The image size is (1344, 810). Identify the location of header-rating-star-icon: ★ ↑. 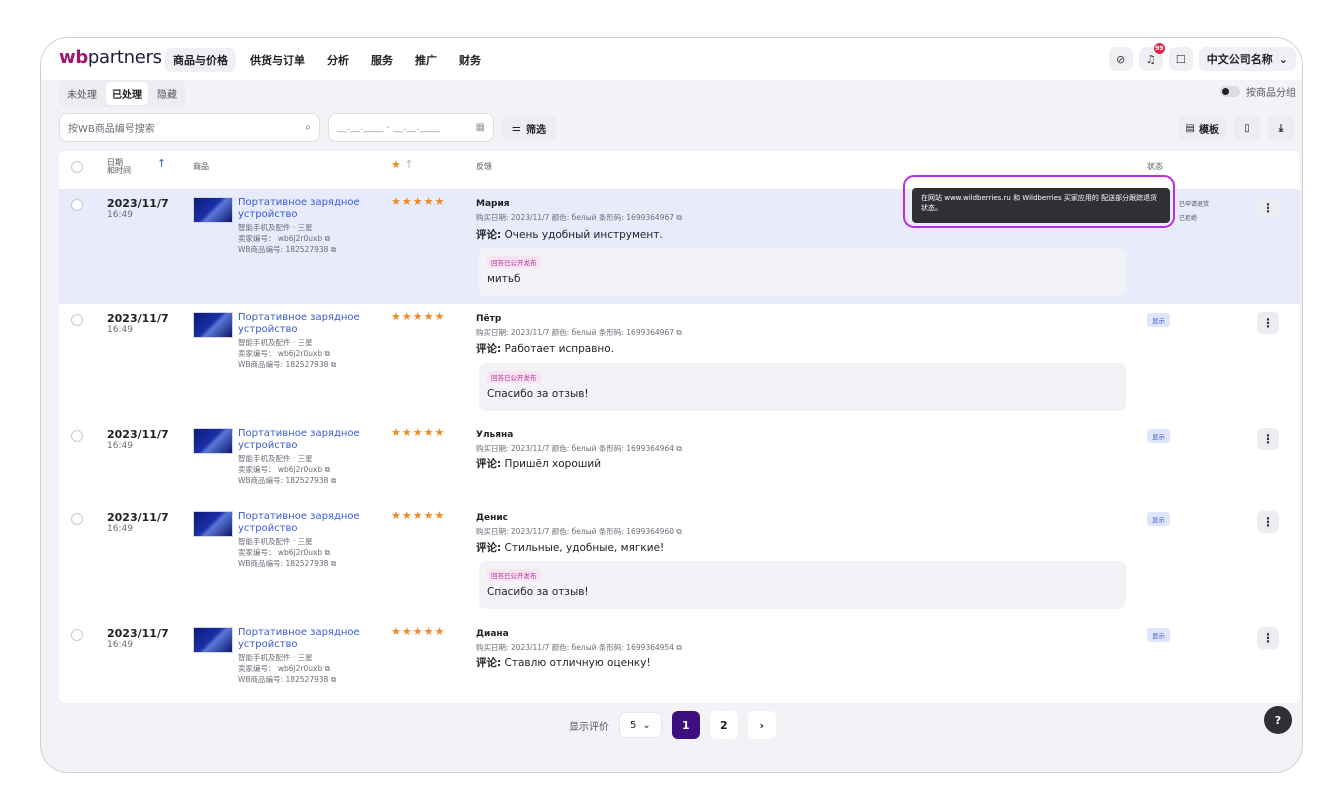
(402, 164).